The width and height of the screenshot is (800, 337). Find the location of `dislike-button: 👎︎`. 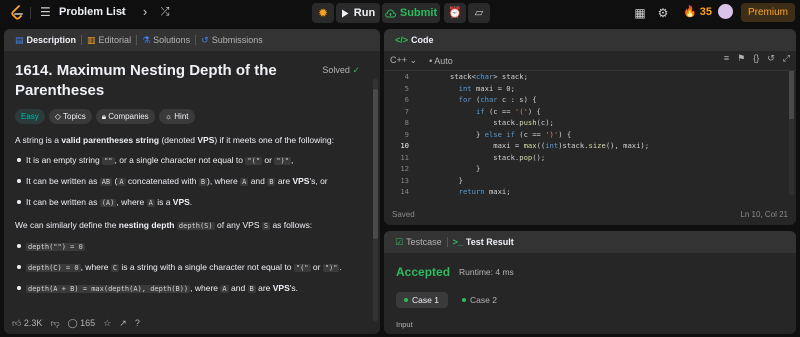

dislike-button: 👎︎ is located at coordinates (54, 323).